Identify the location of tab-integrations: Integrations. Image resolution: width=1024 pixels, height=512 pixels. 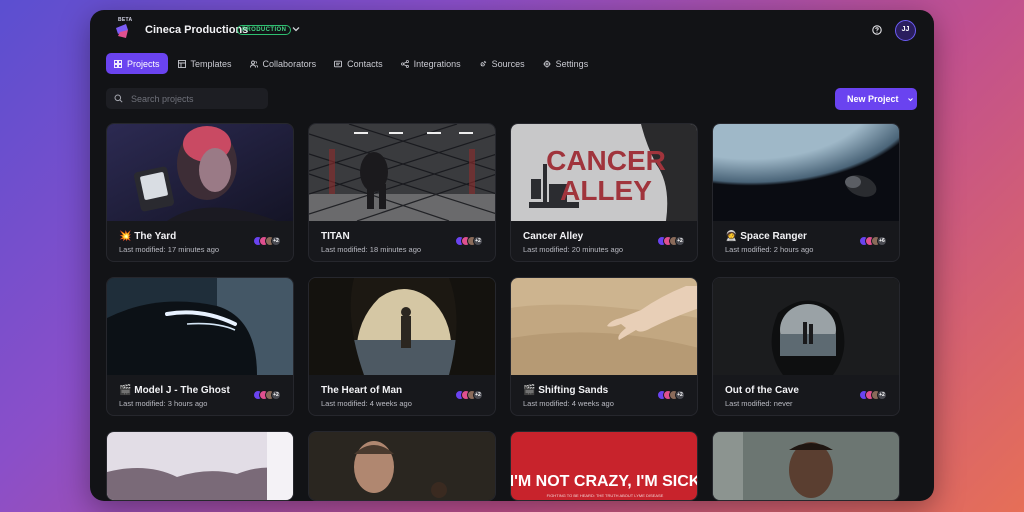
(431, 63).